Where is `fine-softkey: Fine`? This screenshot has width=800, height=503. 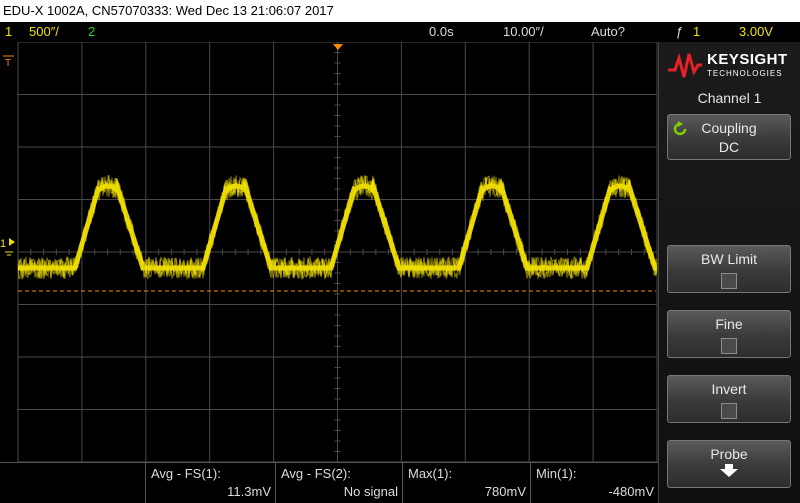
fine-softkey: Fine is located at coordinates (729, 334).